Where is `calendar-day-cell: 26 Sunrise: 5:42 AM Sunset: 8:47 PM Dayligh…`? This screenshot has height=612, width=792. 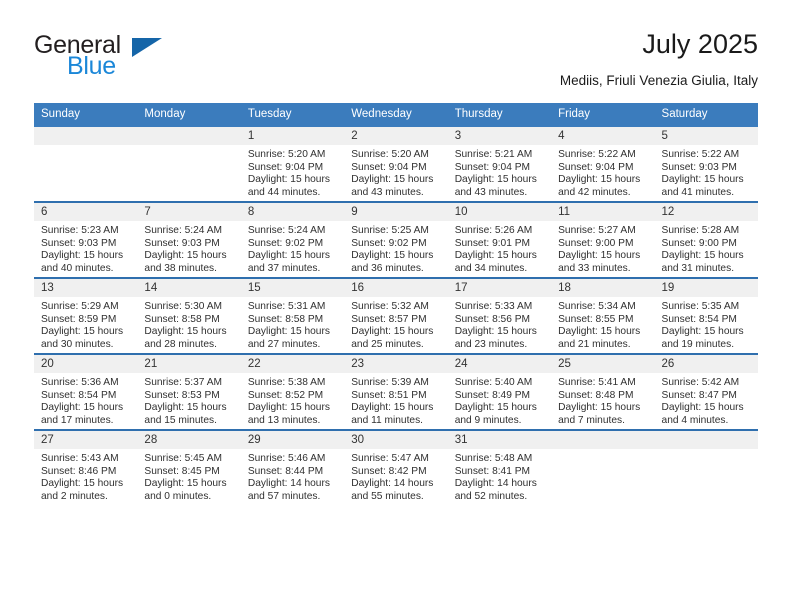
calendar-day-cell: 26 Sunrise: 5:42 AM Sunset: 8:47 PM Dayligh… is located at coordinates (706, 391).